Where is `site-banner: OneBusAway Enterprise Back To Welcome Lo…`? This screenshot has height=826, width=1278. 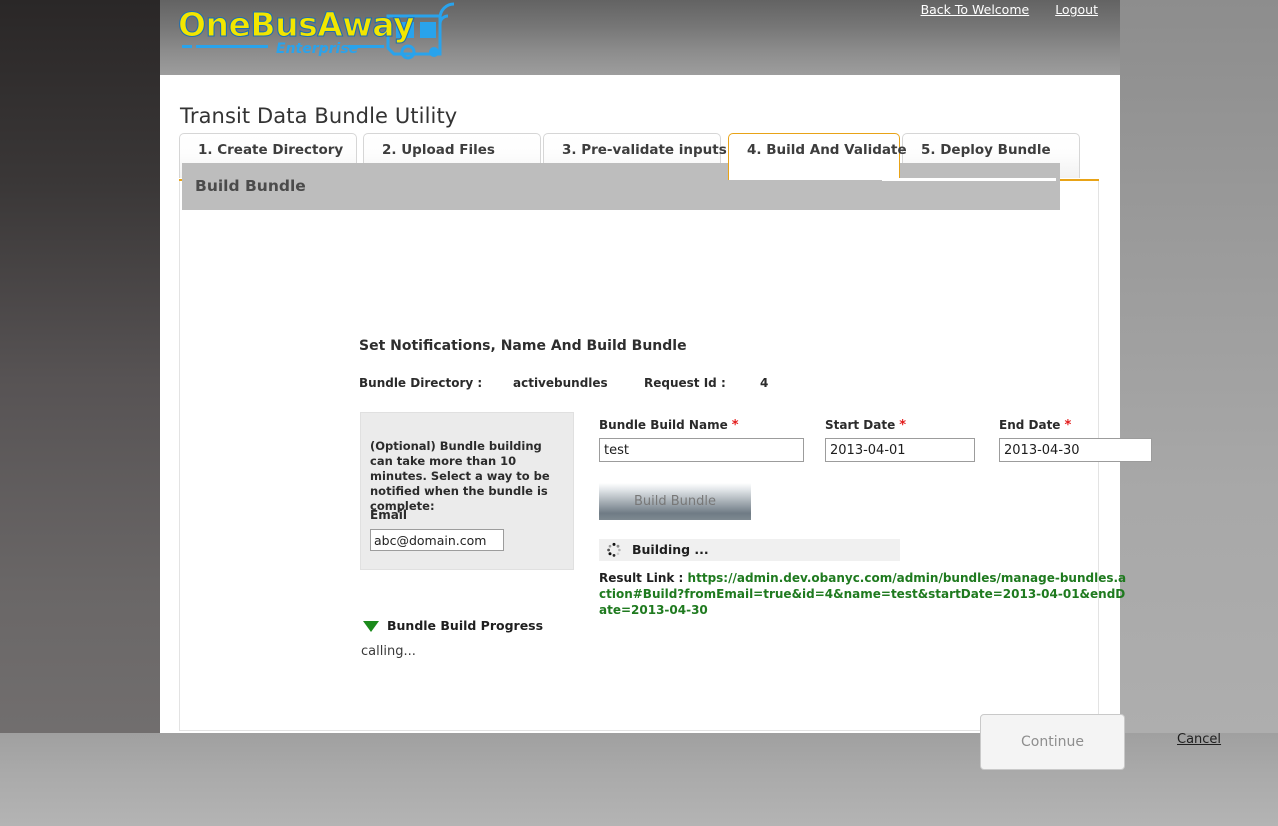
site-banner: OneBusAway Enterprise Back To Welcome Lo… is located at coordinates (640, 37).